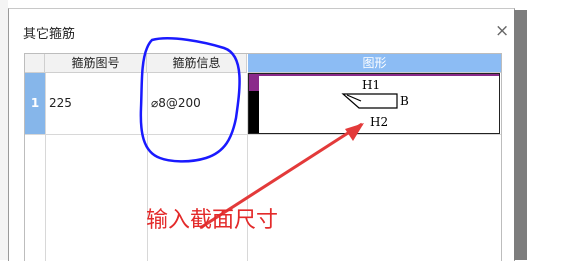 This screenshot has height=261, width=566. What do you see at coordinates (263, 134) in the screenshot?
I see `row-divider` at bounding box center [263, 134].